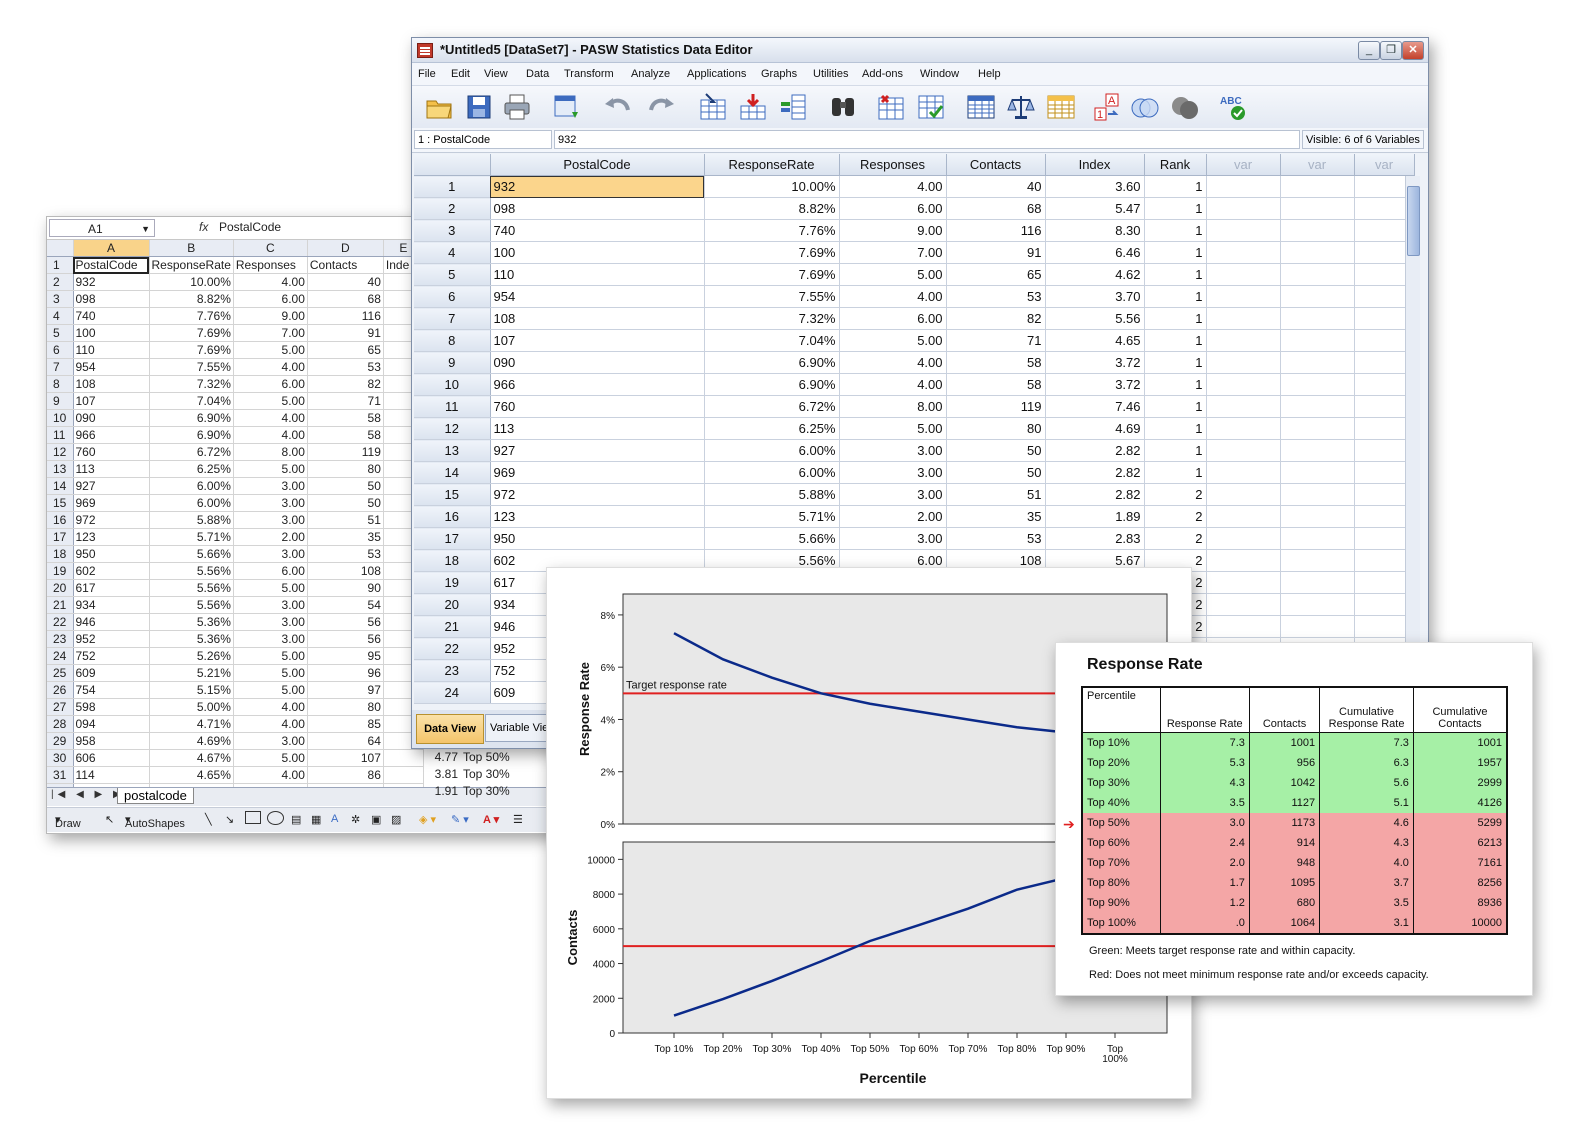 Image resolution: width=1586 pixels, height=1145 pixels. What do you see at coordinates (111, 656) in the screenshot?
I see `cell: 752` at bounding box center [111, 656].